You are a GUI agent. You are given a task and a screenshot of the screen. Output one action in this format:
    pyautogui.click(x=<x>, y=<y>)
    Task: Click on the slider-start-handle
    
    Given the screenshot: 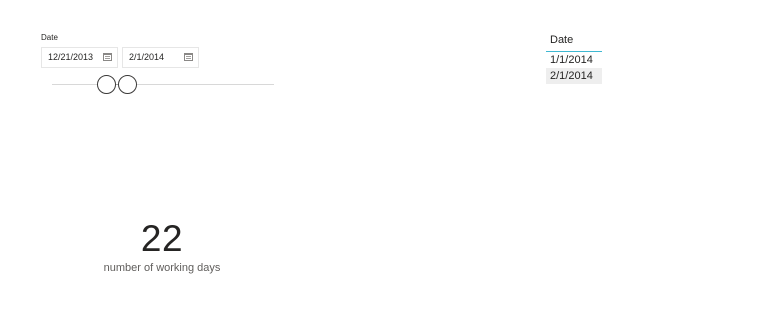 What is the action you would take?
    pyautogui.click(x=106, y=84)
    